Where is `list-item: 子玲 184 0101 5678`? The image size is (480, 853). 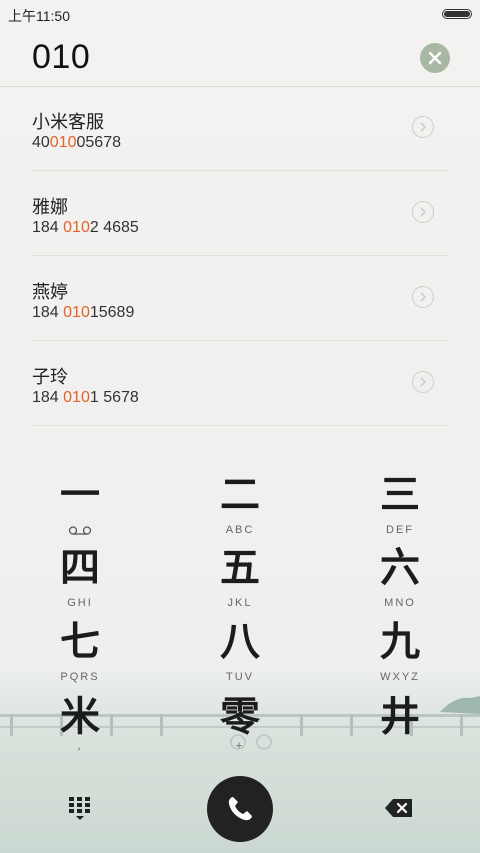 list-item: 子玲 184 0101 5678 is located at coordinates (240, 383).